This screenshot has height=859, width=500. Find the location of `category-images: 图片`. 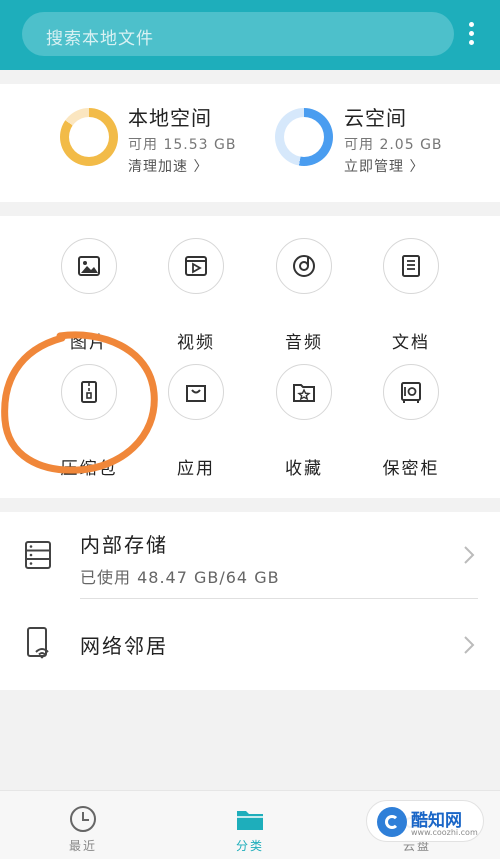

category-images: 图片 is located at coordinates (90, 295).